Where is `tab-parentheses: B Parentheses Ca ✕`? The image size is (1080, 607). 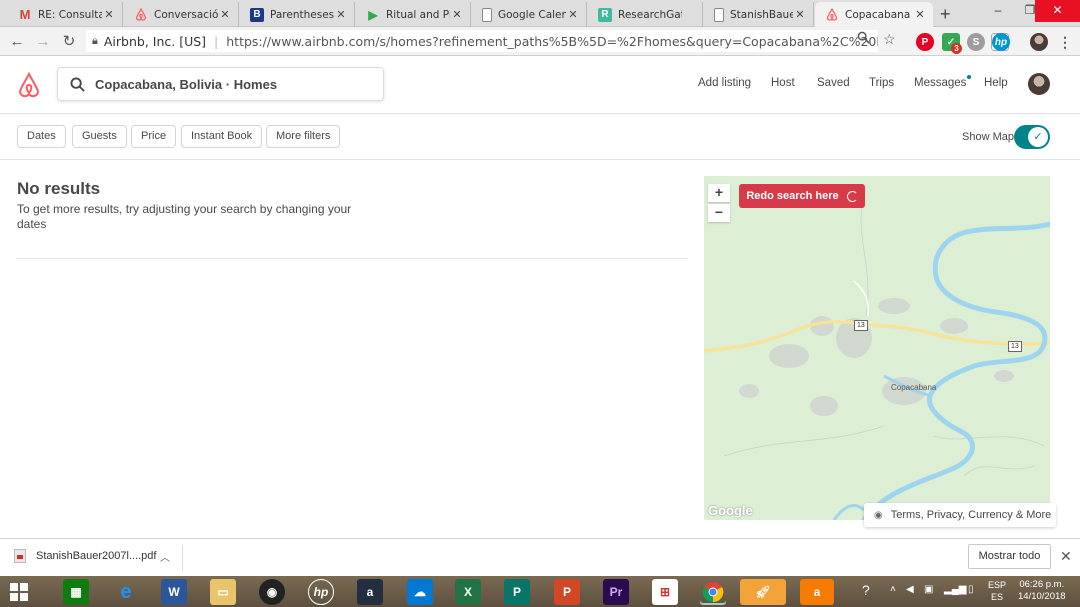 tab-parentheses: B Parentheses Ca ✕ is located at coordinates (297, 14).